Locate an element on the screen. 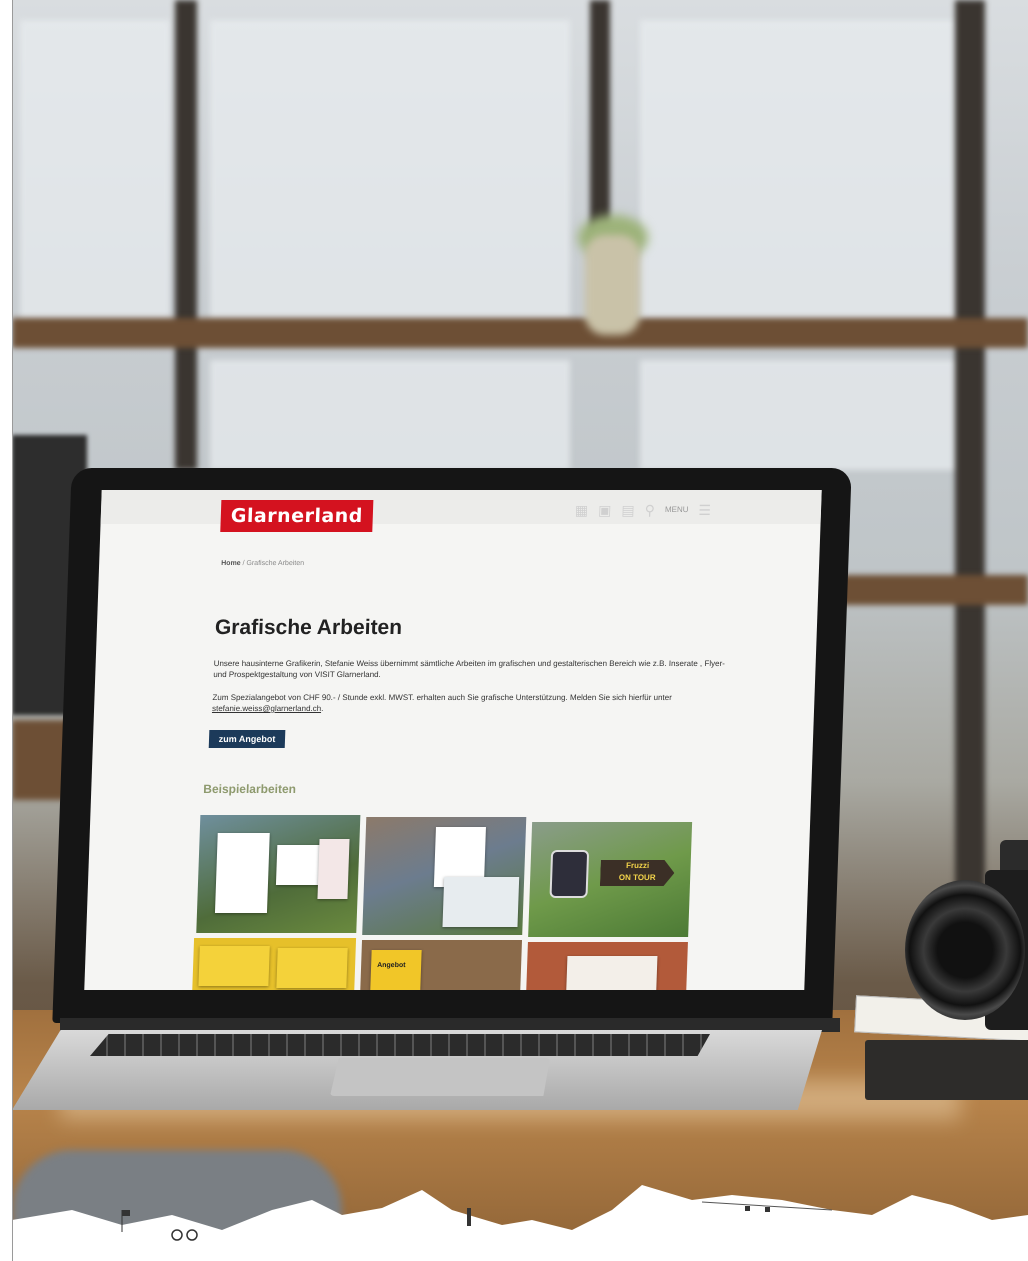 The width and height of the screenshot is (1028, 1261). angebot-flyer is located at coordinates (396, 970).